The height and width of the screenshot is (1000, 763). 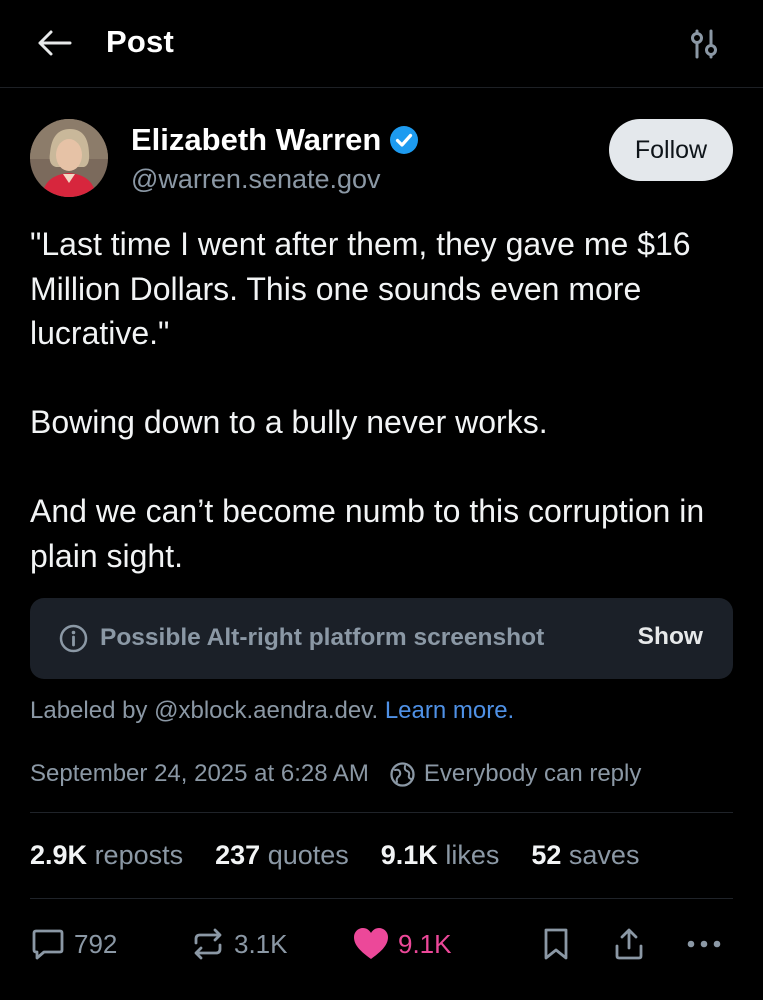 I want to click on like-count: 9.1K, so click(x=425, y=943).